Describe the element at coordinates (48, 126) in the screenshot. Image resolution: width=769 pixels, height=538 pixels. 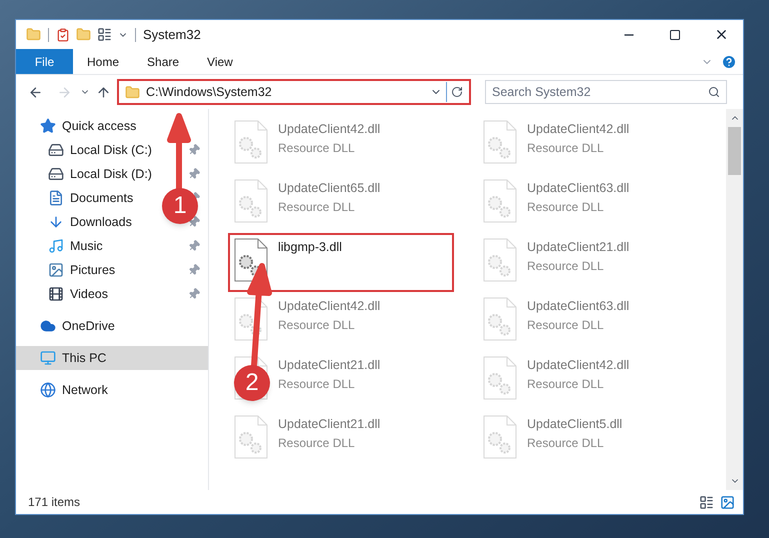
I see `star-icon` at that location.